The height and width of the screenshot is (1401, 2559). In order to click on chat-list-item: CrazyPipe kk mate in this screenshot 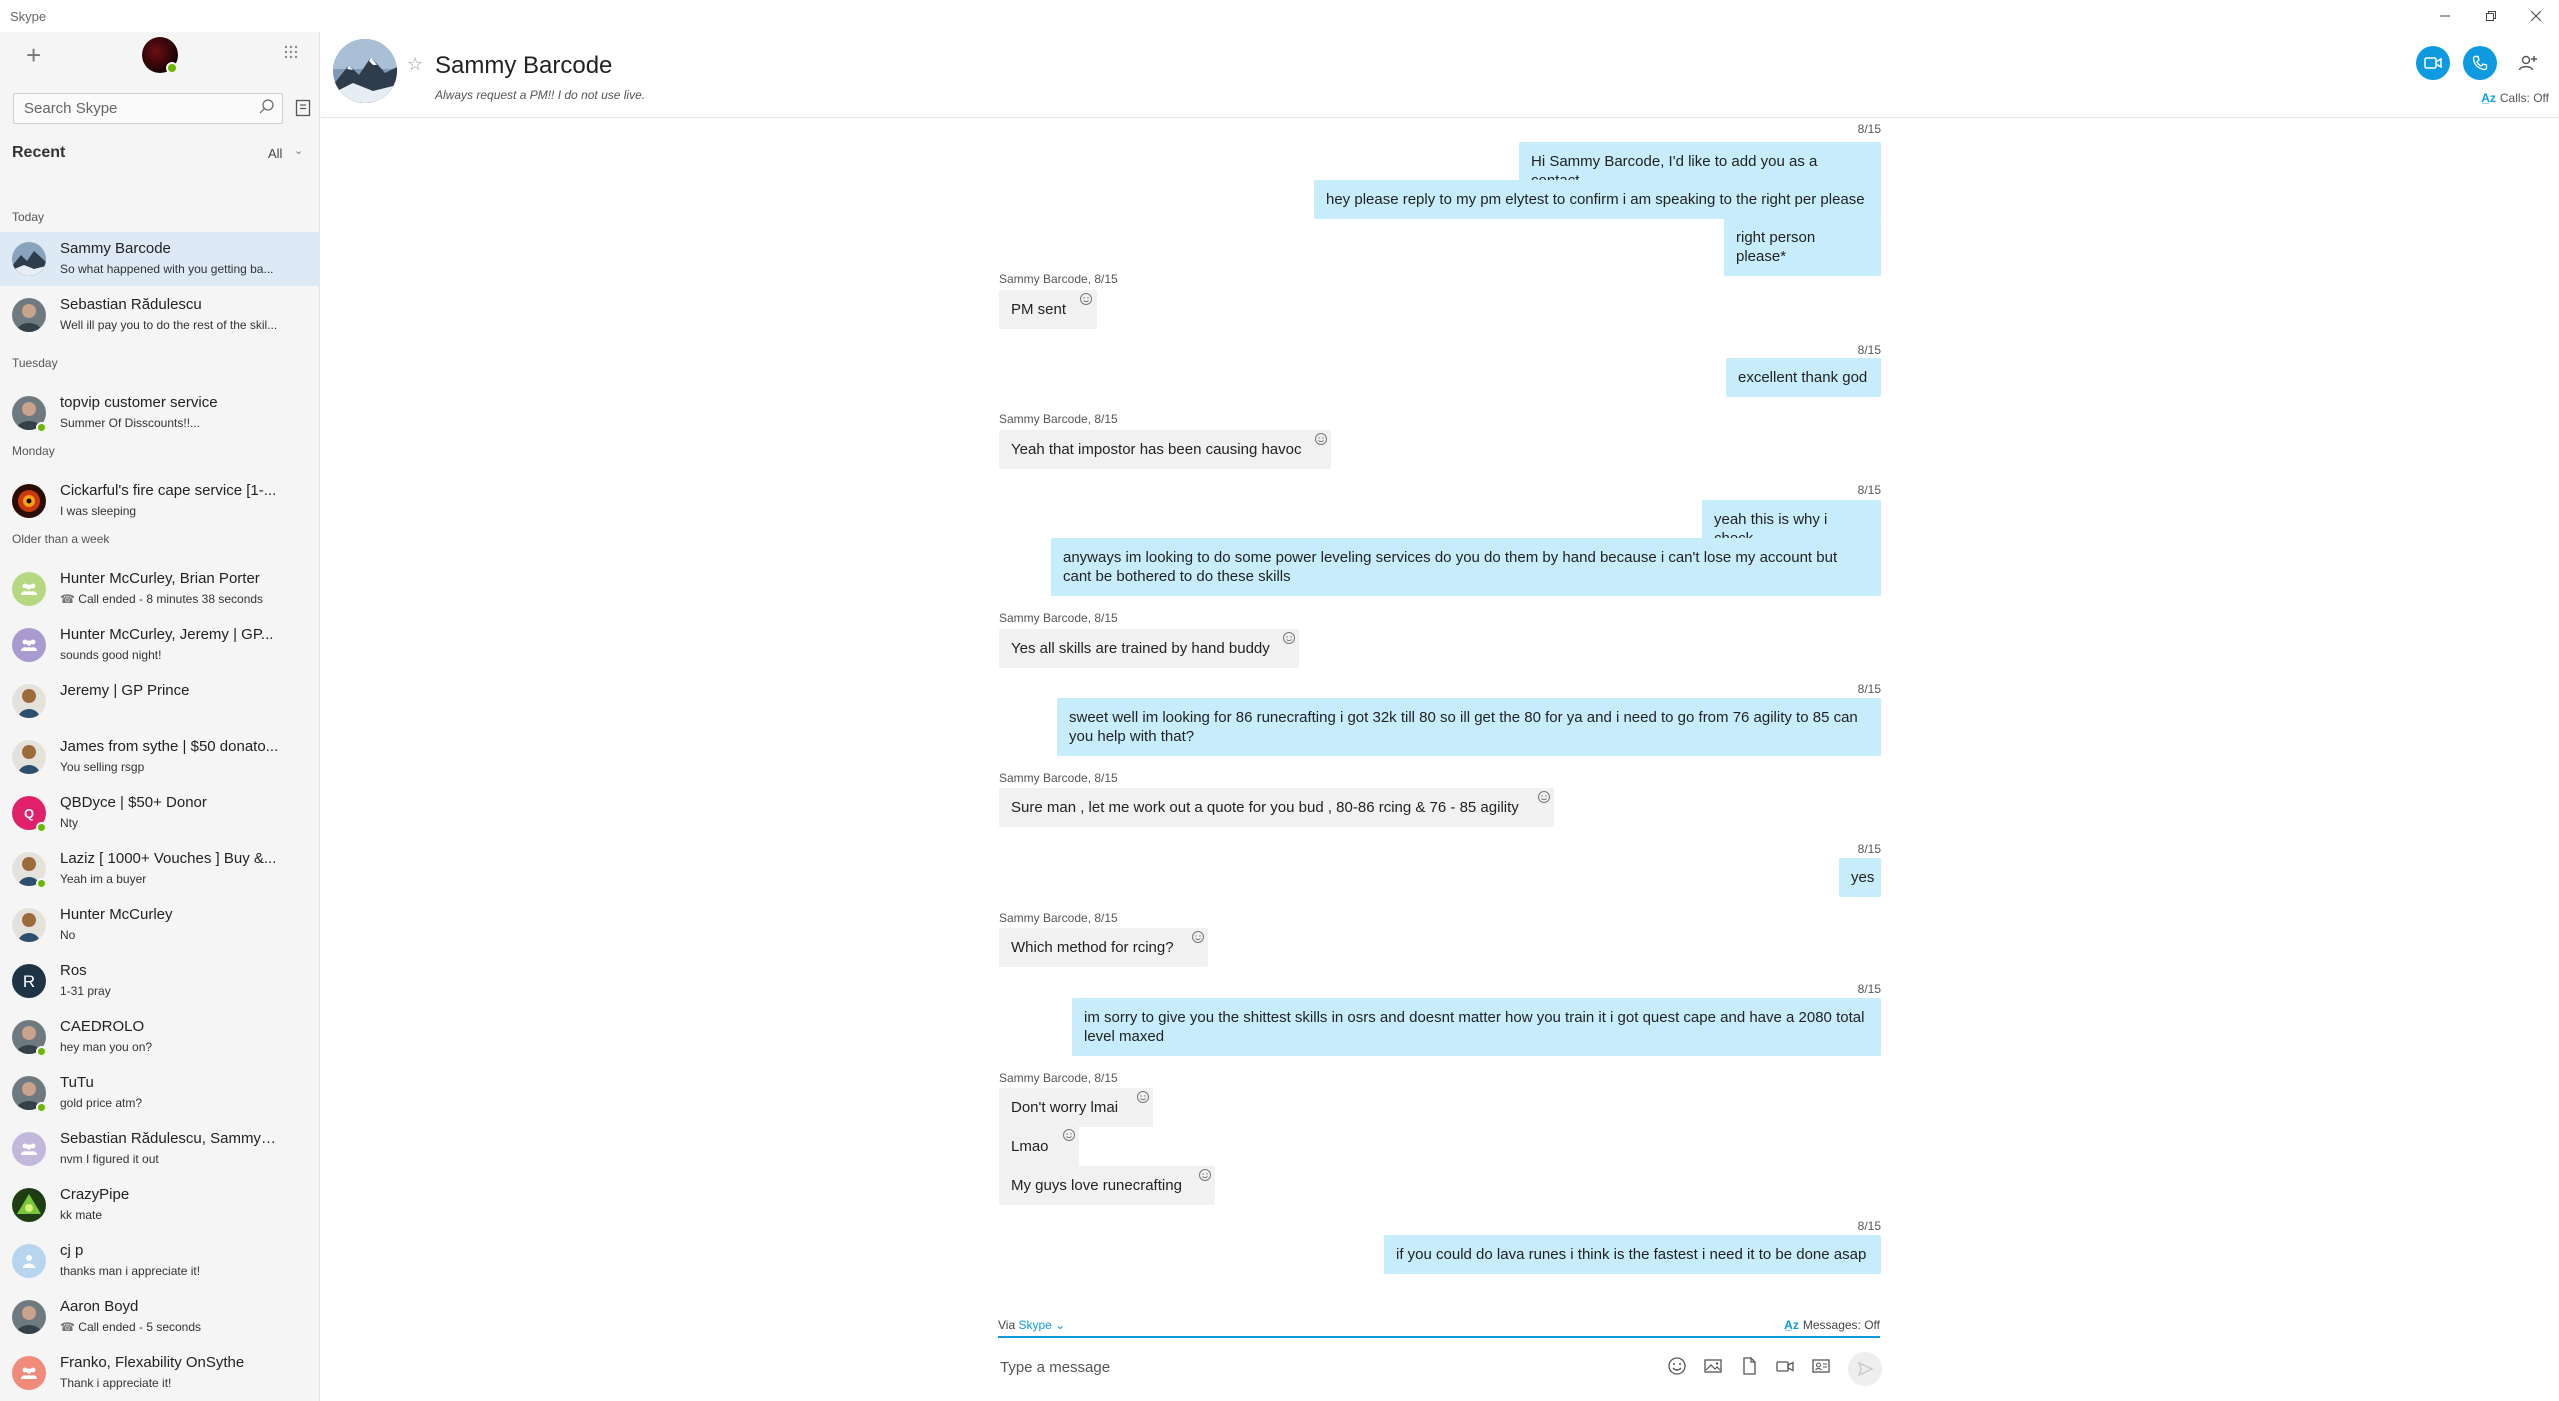, I will do `click(160, 1205)`.